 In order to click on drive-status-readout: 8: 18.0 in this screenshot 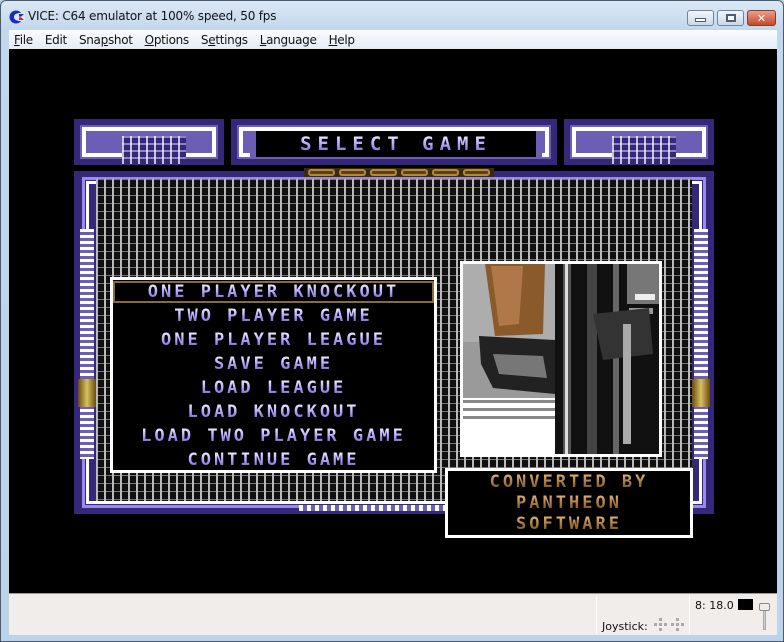, I will do `click(714, 605)`.